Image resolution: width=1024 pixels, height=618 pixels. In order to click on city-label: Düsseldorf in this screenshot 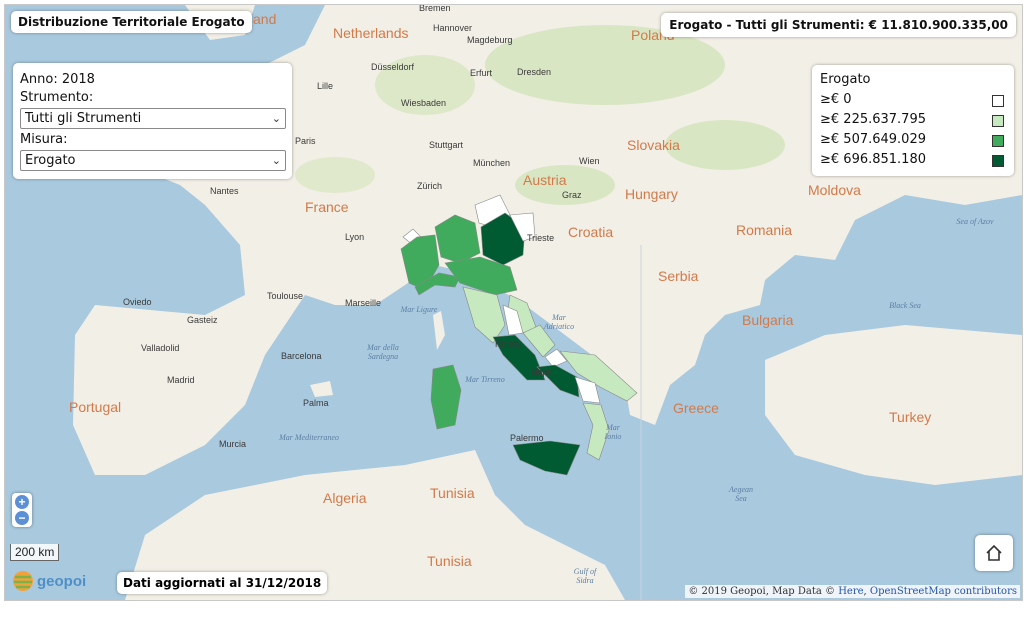, I will do `click(393, 67)`.